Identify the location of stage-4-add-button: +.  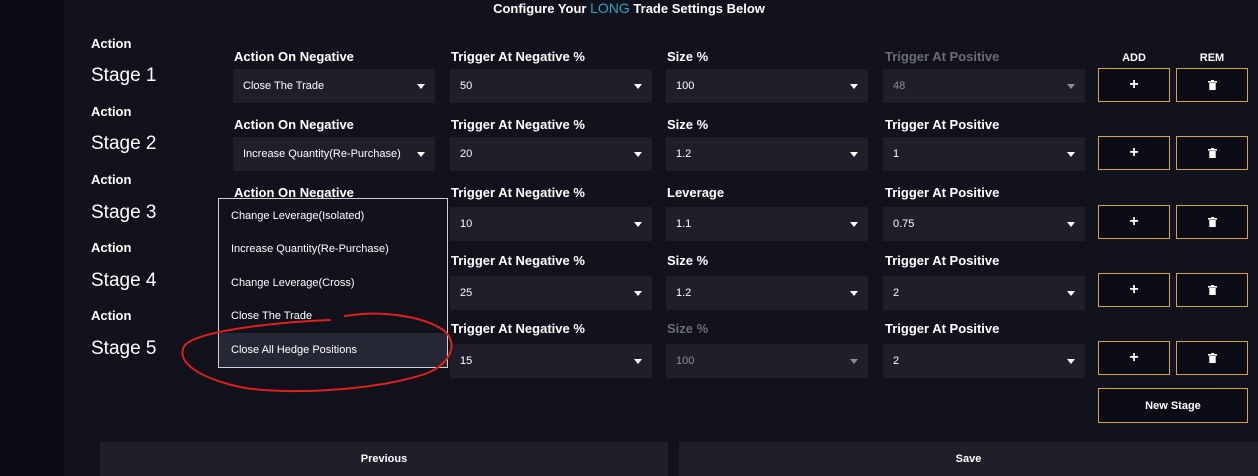
(1134, 290).